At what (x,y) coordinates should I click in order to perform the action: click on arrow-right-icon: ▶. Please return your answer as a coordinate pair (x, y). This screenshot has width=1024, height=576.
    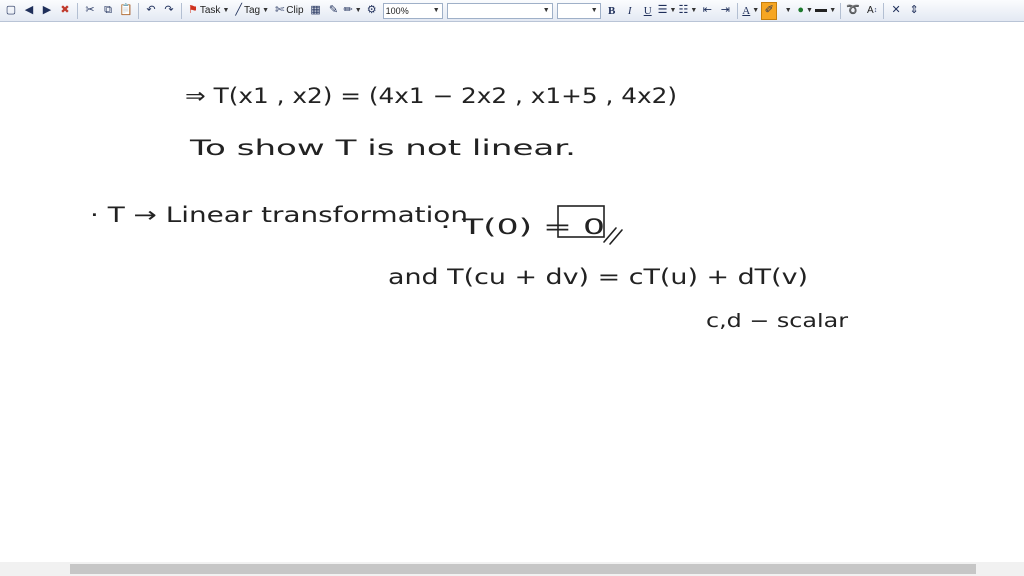
    Looking at the image, I should click on (47, 10).